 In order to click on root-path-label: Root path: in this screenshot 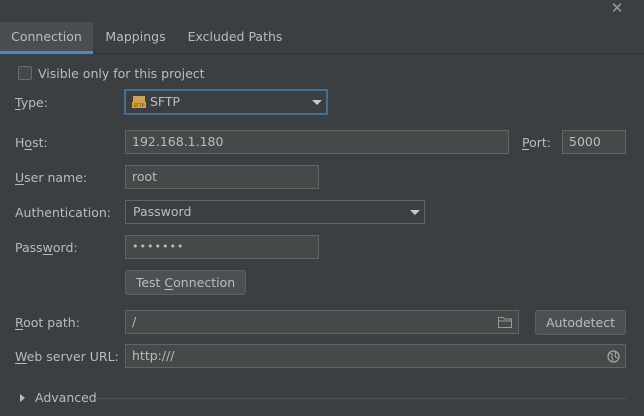, I will do `click(47, 322)`.